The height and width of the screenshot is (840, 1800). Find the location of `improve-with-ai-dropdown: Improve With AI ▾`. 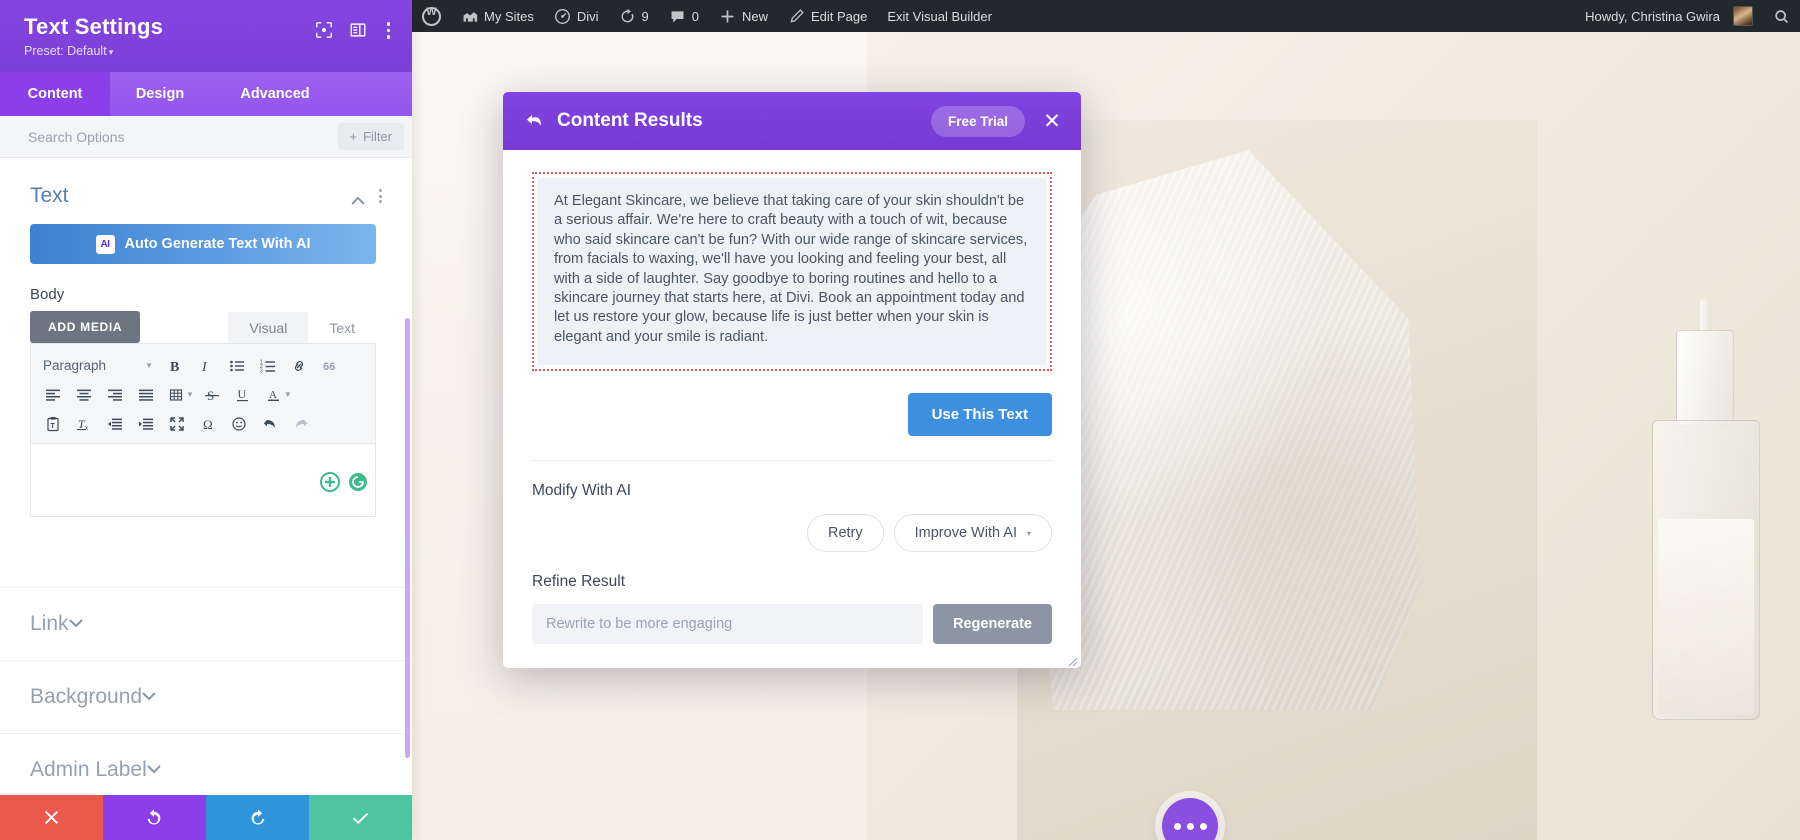

improve-with-ai-dropdown: Improve With AI ▾ is located at coordinates (972, 533).